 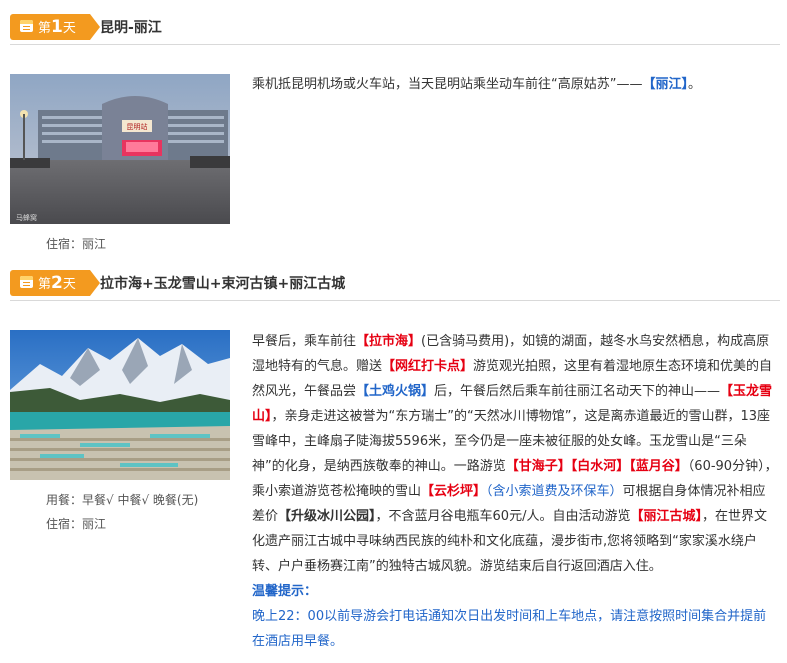 What do you see at coordinates (453, 491) in the screenshot?
I see `highlight-yunshanping: 【云杉坪】` at bounding box center [453, 491].